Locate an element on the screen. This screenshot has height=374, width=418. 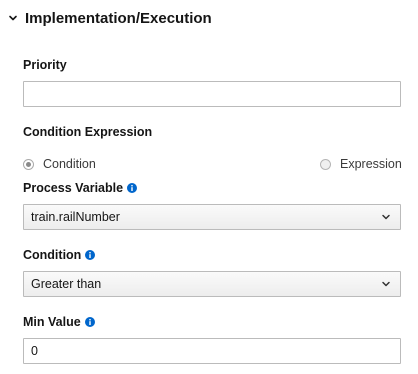
condition-select: Greater than is located at coordinates (212, 284).